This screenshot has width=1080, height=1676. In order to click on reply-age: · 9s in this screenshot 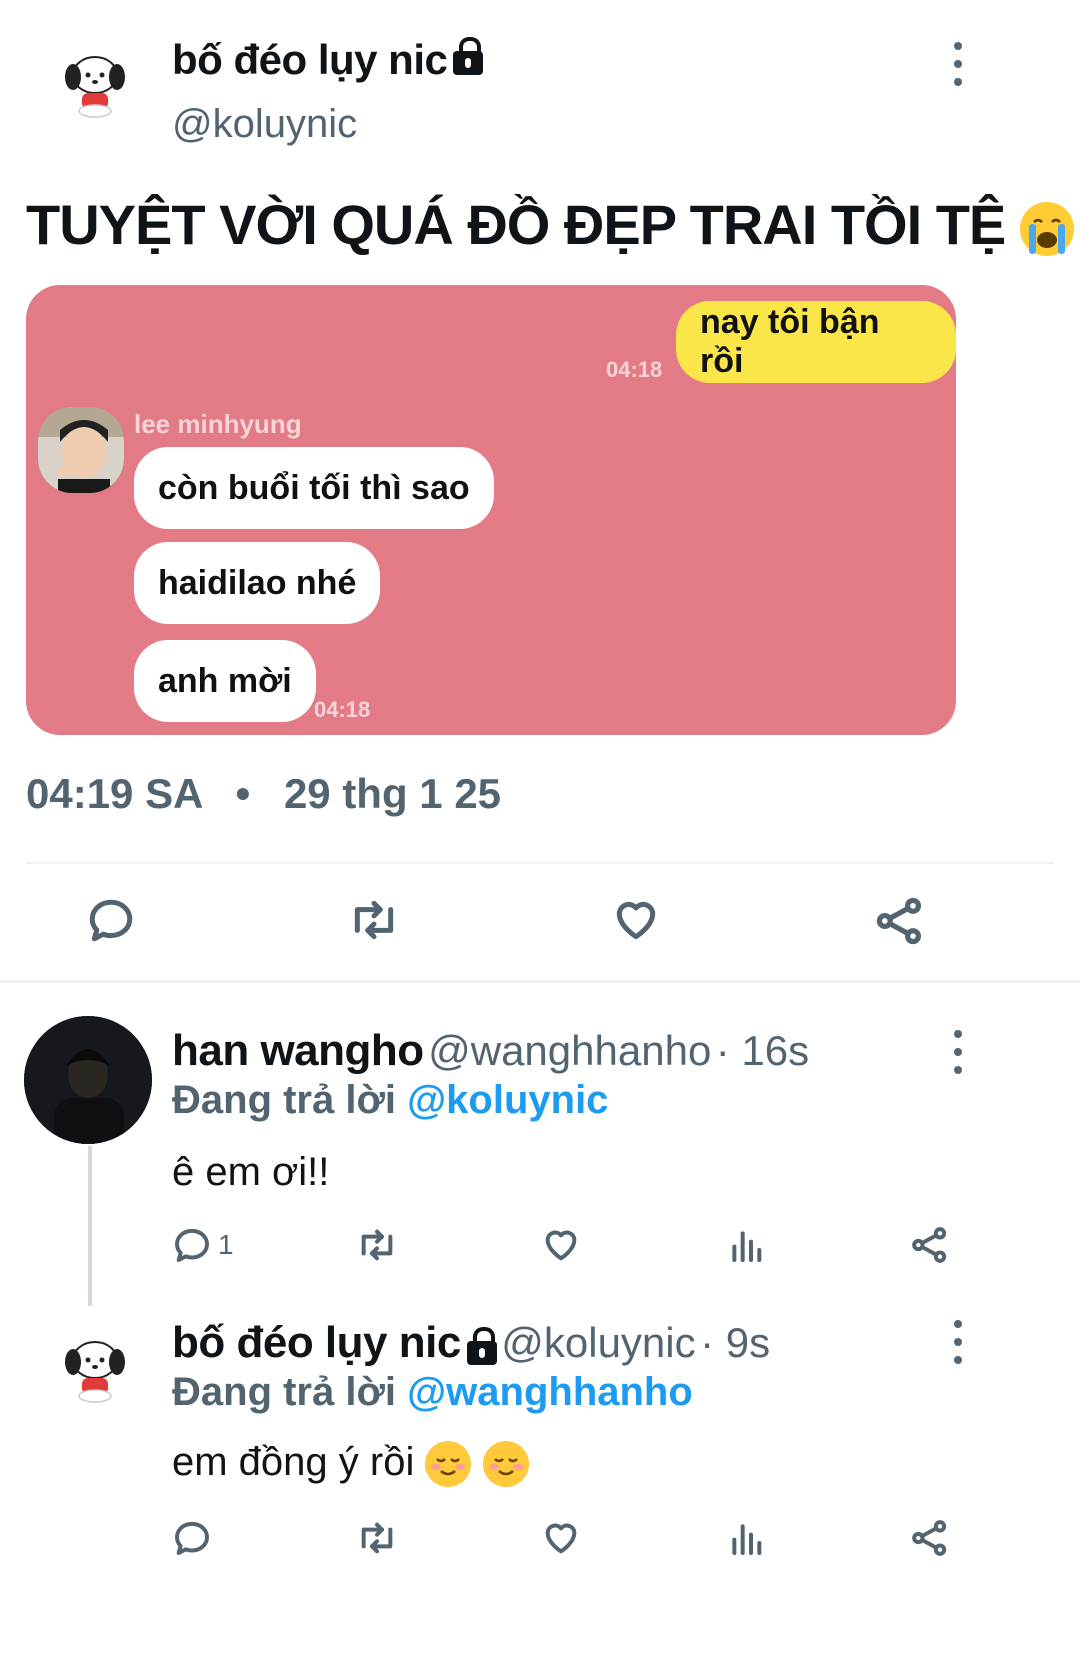, I will do `click(735, 1342)`.